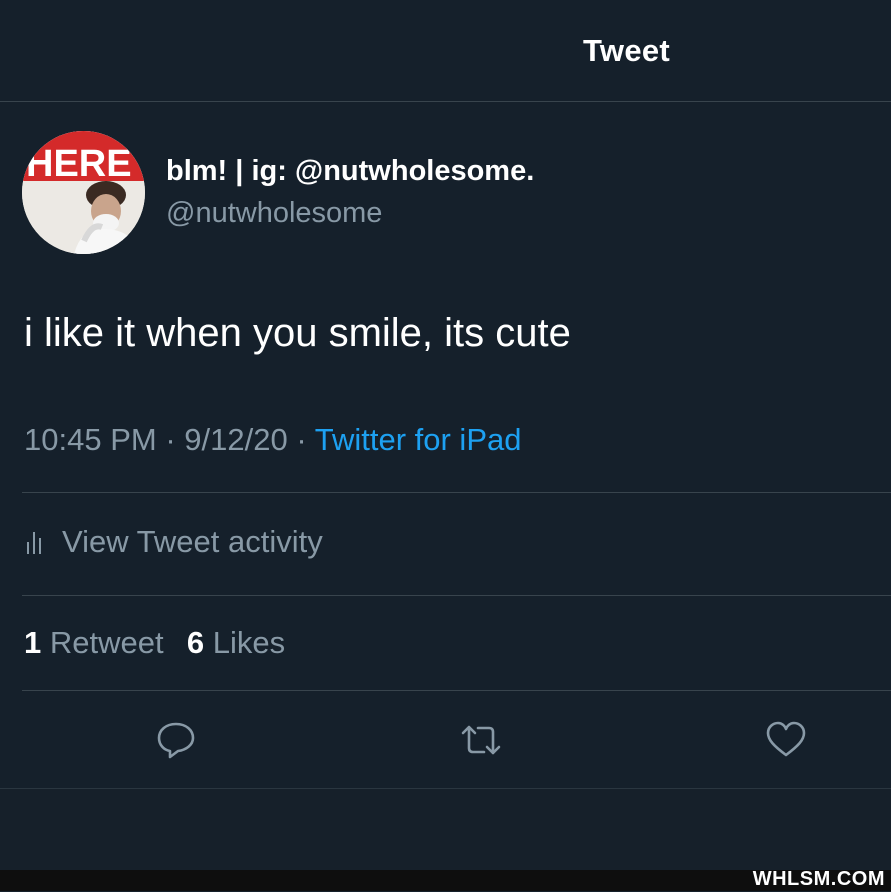 The height and width of the screenshot is (892, 891). Describe the element at coordinates (418, 439) in the screenshot. I see `tweet-source-link: Twitter for iPad` at that location.